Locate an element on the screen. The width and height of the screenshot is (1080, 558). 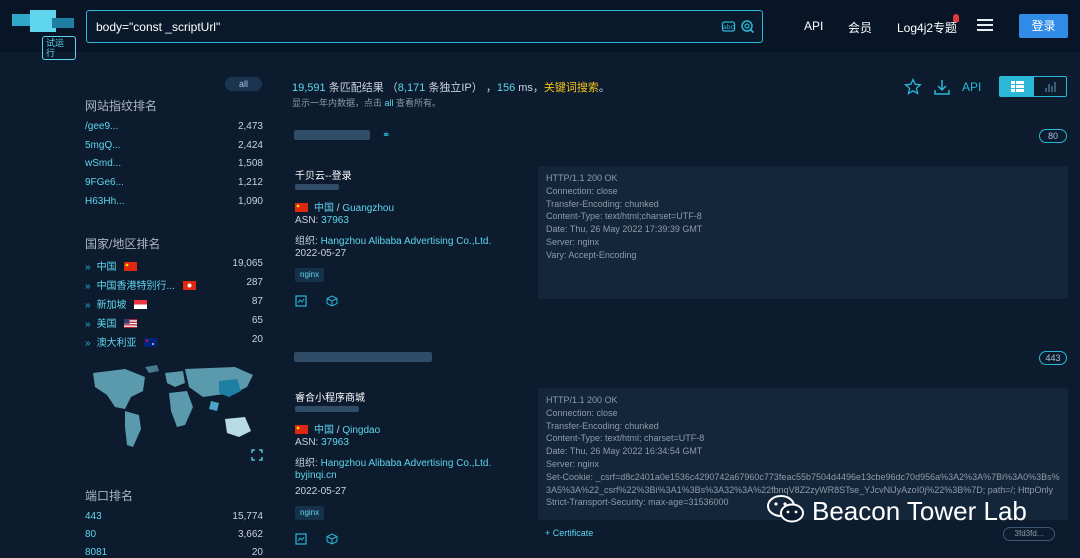
country-row: » 中国 19,065 is located at coordinates (174, 265).